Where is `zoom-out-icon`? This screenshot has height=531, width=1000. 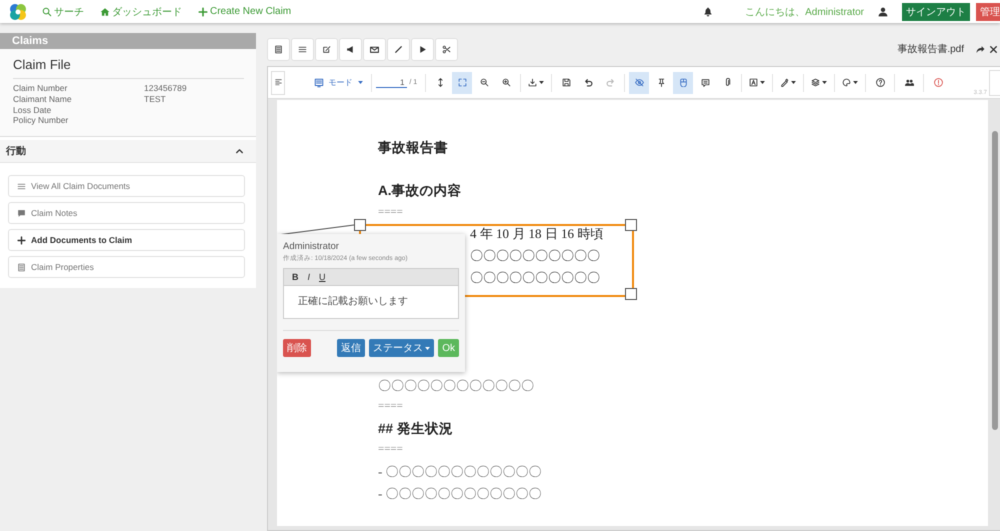 zoom-out-icon is located at coordinates (484, 82).